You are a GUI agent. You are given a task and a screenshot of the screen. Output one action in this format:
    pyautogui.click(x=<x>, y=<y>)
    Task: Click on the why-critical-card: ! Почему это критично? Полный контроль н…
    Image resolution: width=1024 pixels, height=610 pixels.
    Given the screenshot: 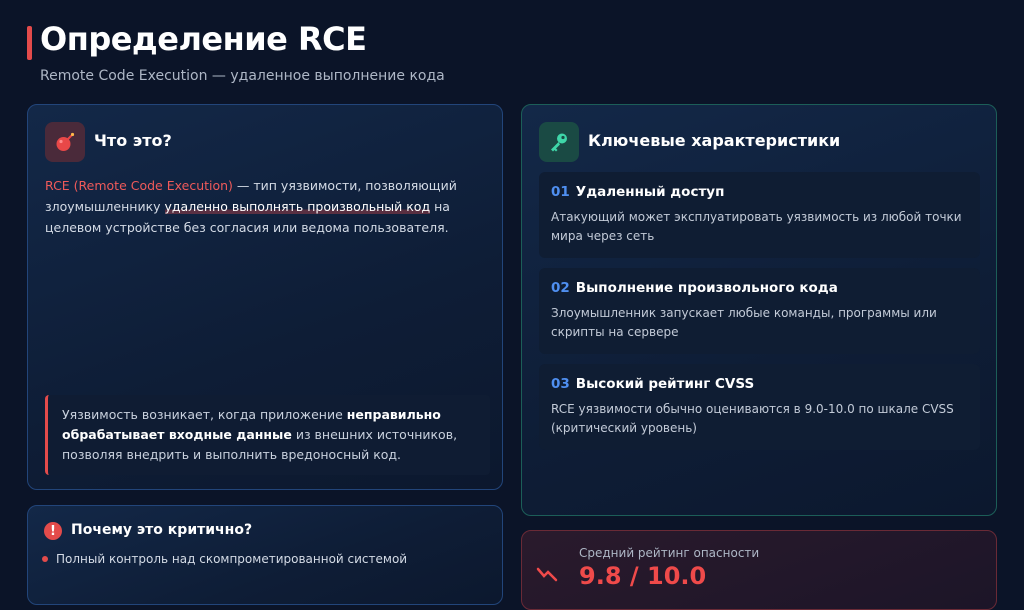 What is the action you would take?
    pyautogui.click(x=265, y=555)
    